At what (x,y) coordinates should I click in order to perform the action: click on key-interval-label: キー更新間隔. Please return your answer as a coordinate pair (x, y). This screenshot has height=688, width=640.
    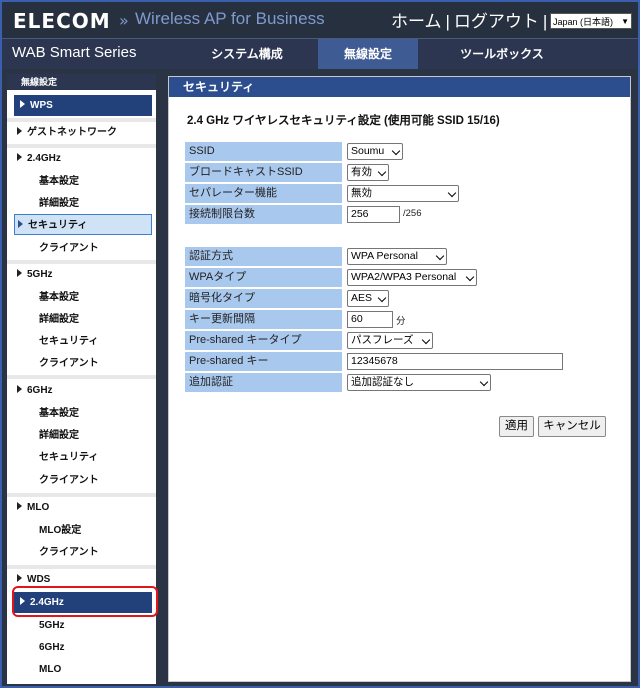
    Looking at the image, I should click on (263, 319).